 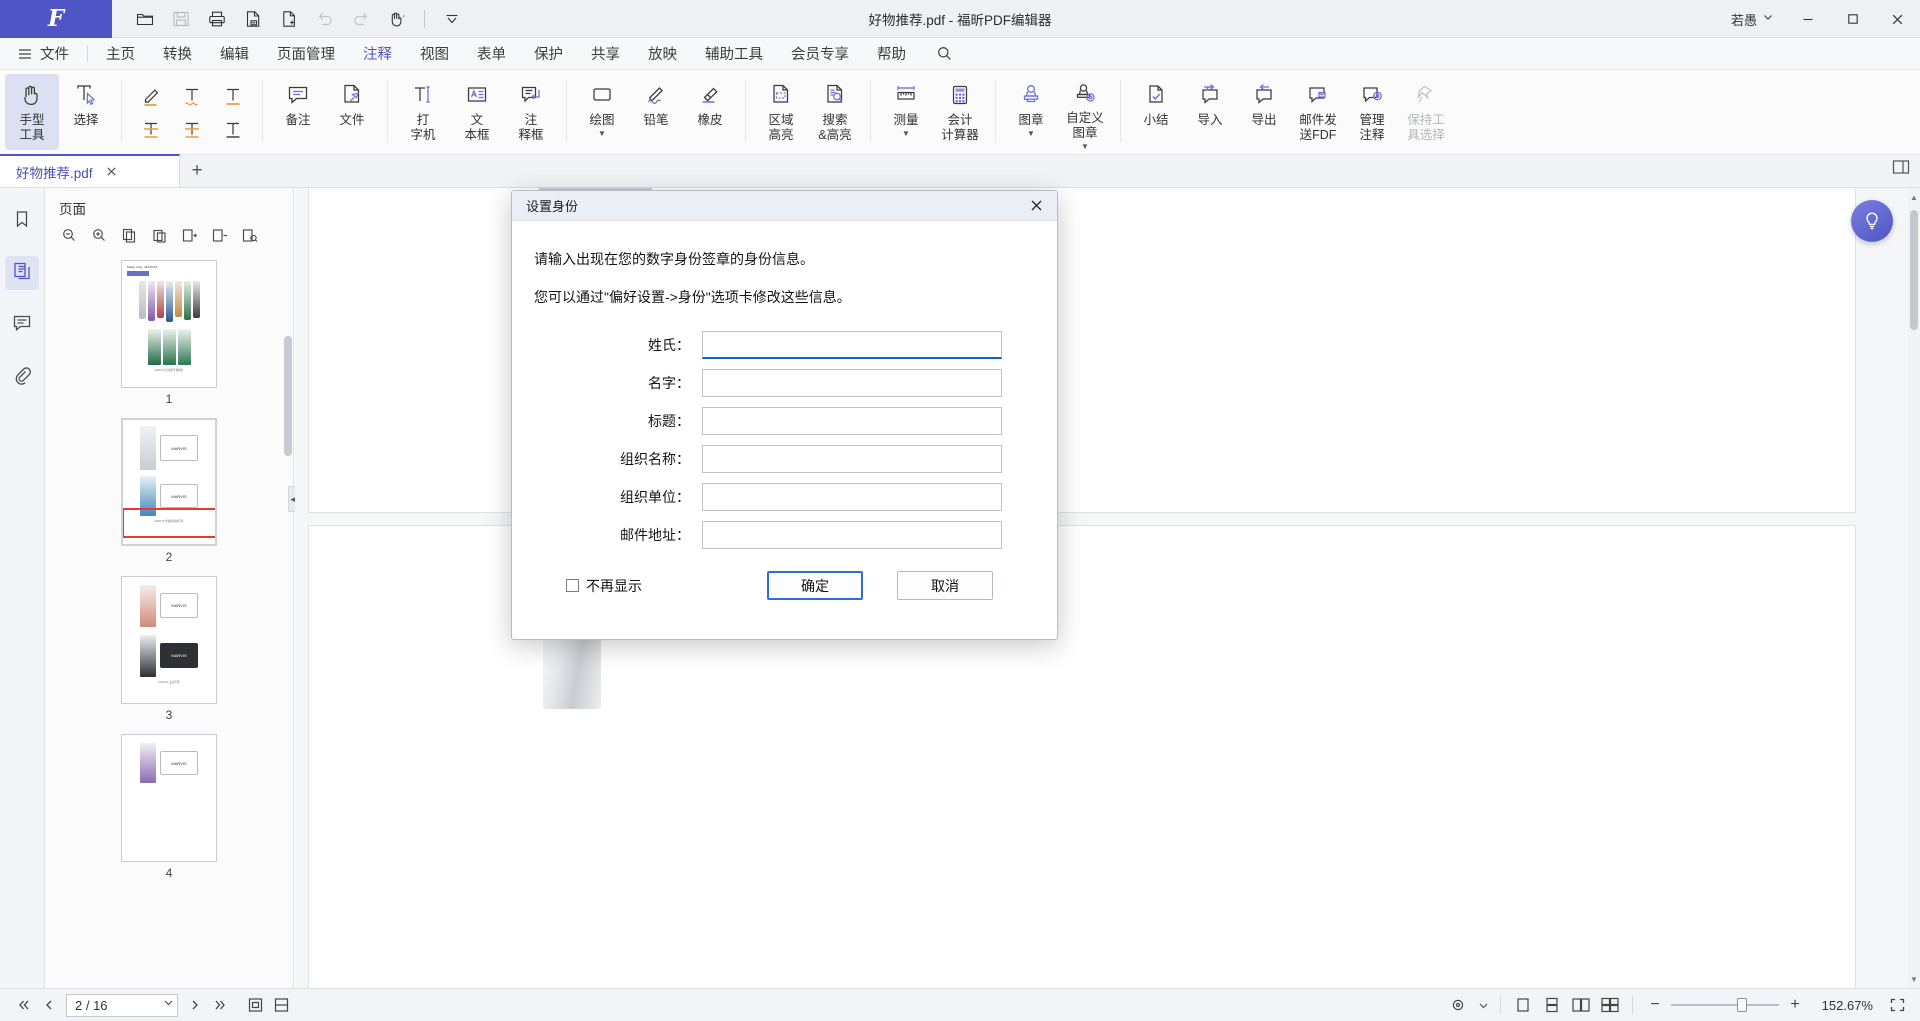 I want to click on zoom-slider-knob, so click(x=1742, y=1005).